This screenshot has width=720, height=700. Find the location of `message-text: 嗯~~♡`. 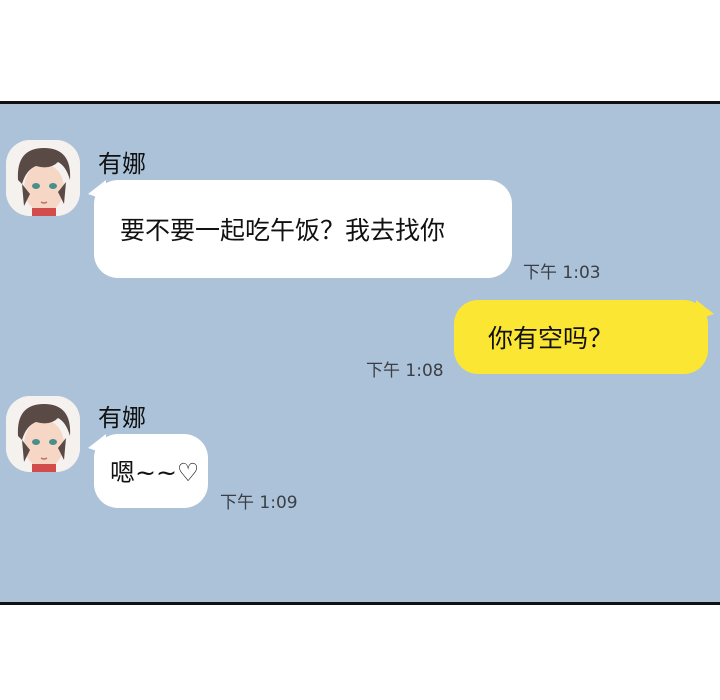

message-text: 嗯~~♡ is located at coordinates (155, 472).